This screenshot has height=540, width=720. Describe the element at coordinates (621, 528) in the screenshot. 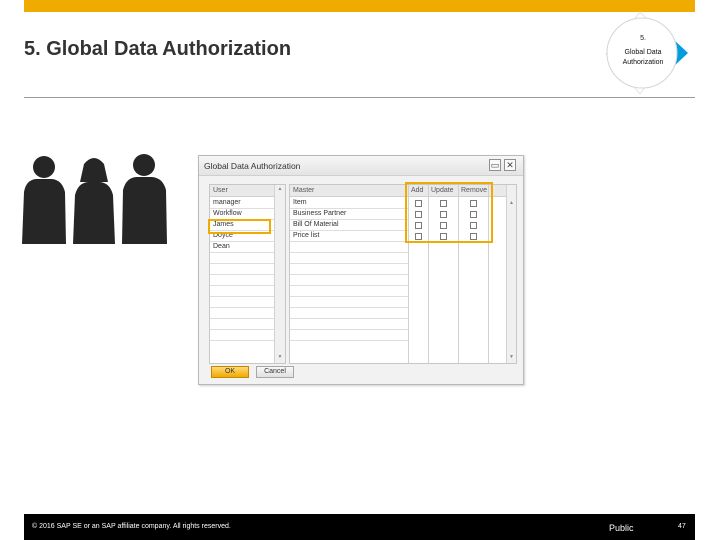

I see `classification-label: Public` at that location.